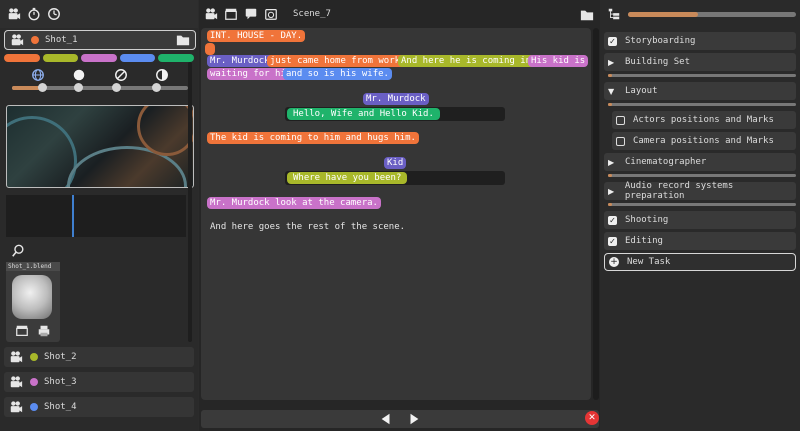 This screenshot has width=800, height=431. I want to click on render-options, so click(100, 75).